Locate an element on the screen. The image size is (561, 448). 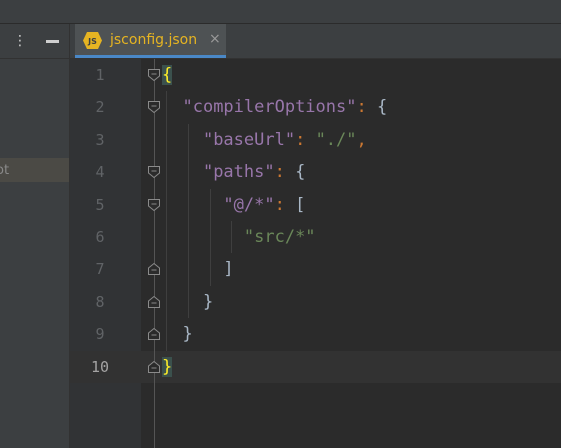
code-token: ] is located at coordinates (228, 269).